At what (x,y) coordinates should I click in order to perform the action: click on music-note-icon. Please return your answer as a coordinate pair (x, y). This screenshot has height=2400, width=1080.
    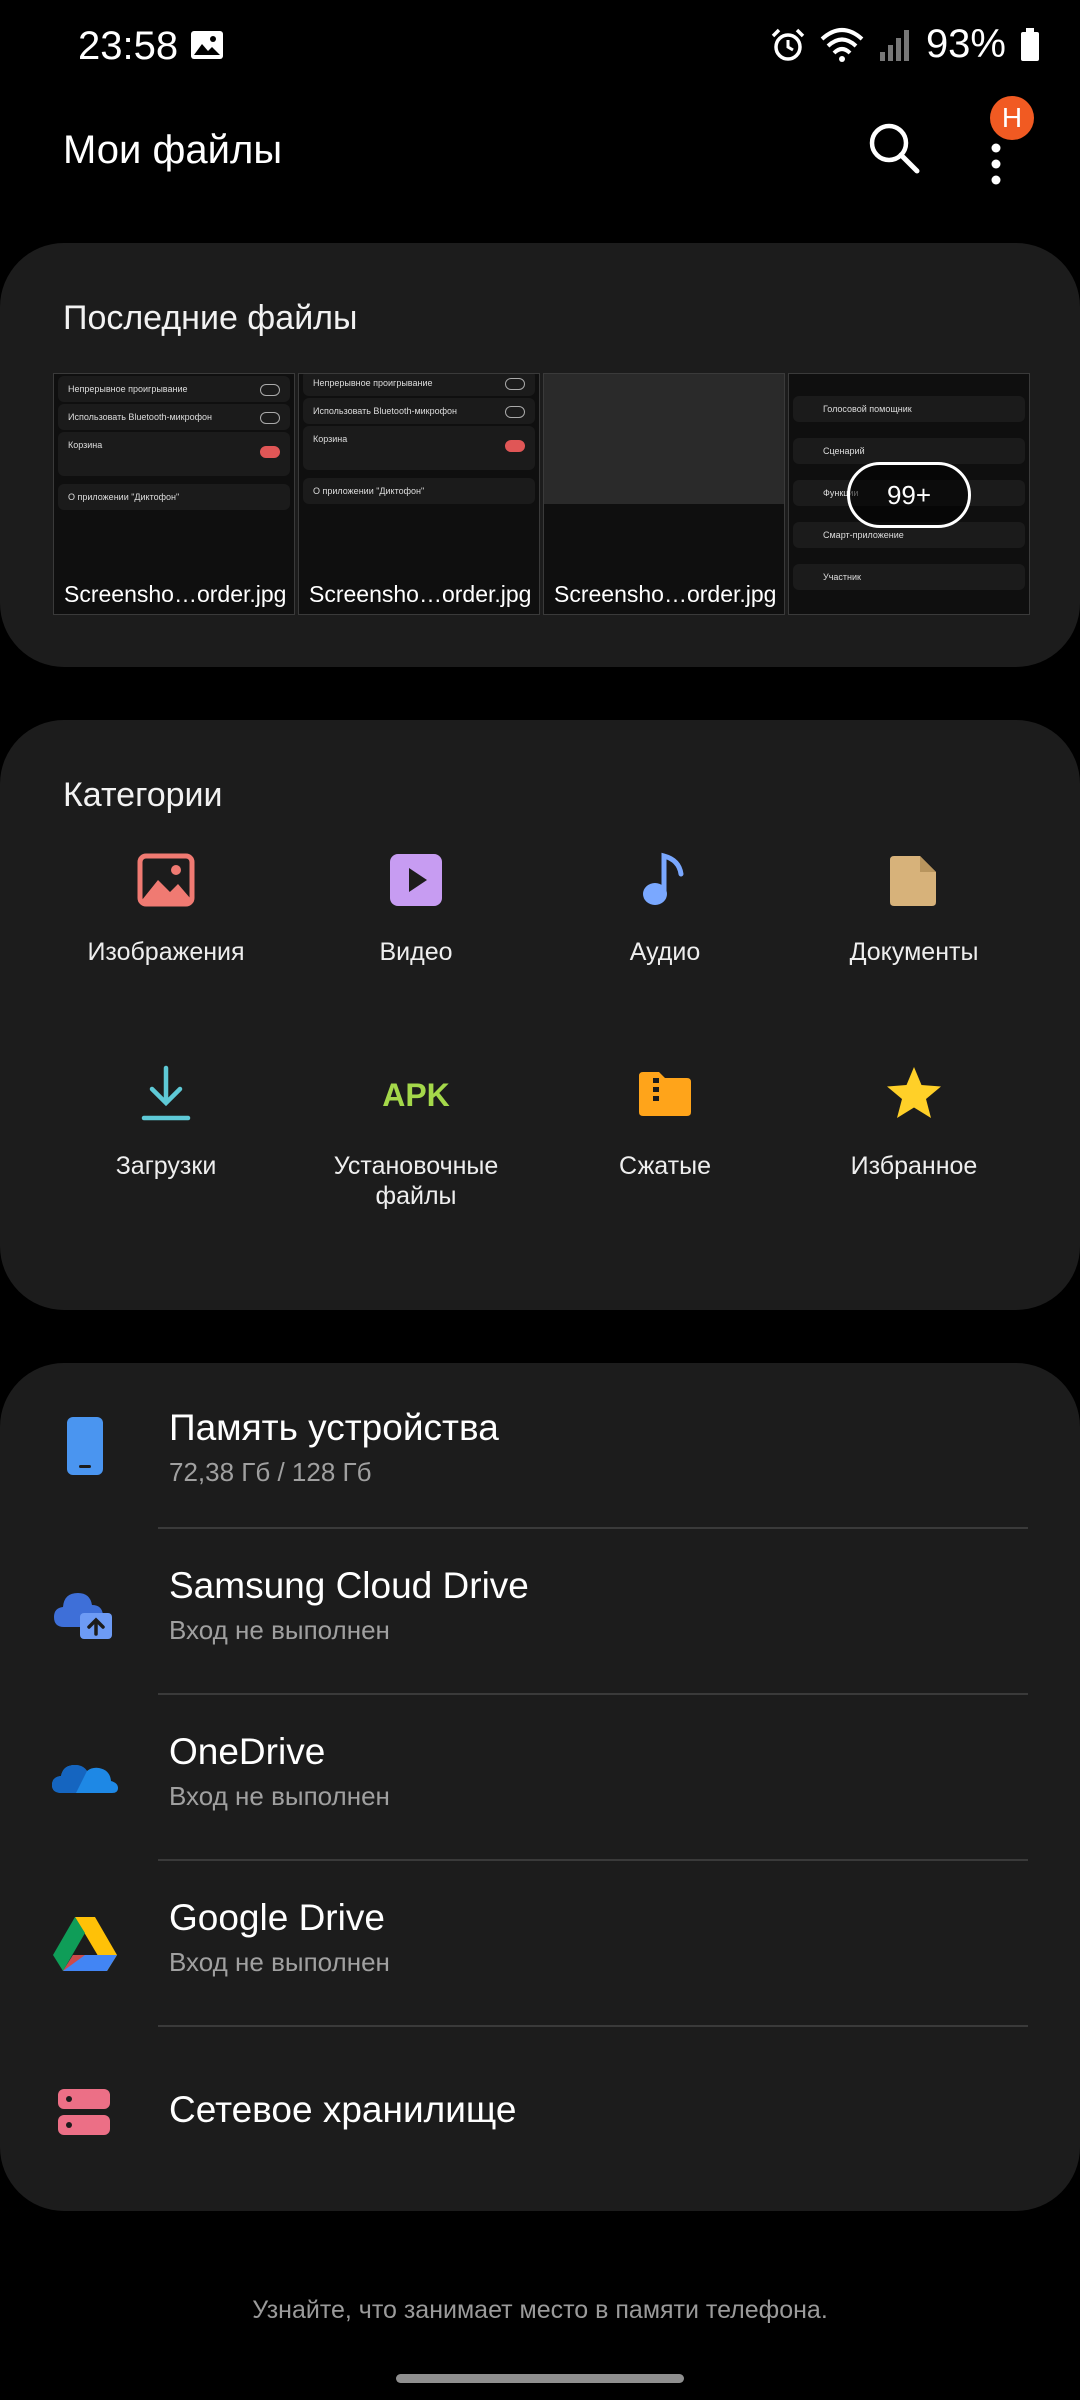
    Looking at the image, I should click on (663, 878).